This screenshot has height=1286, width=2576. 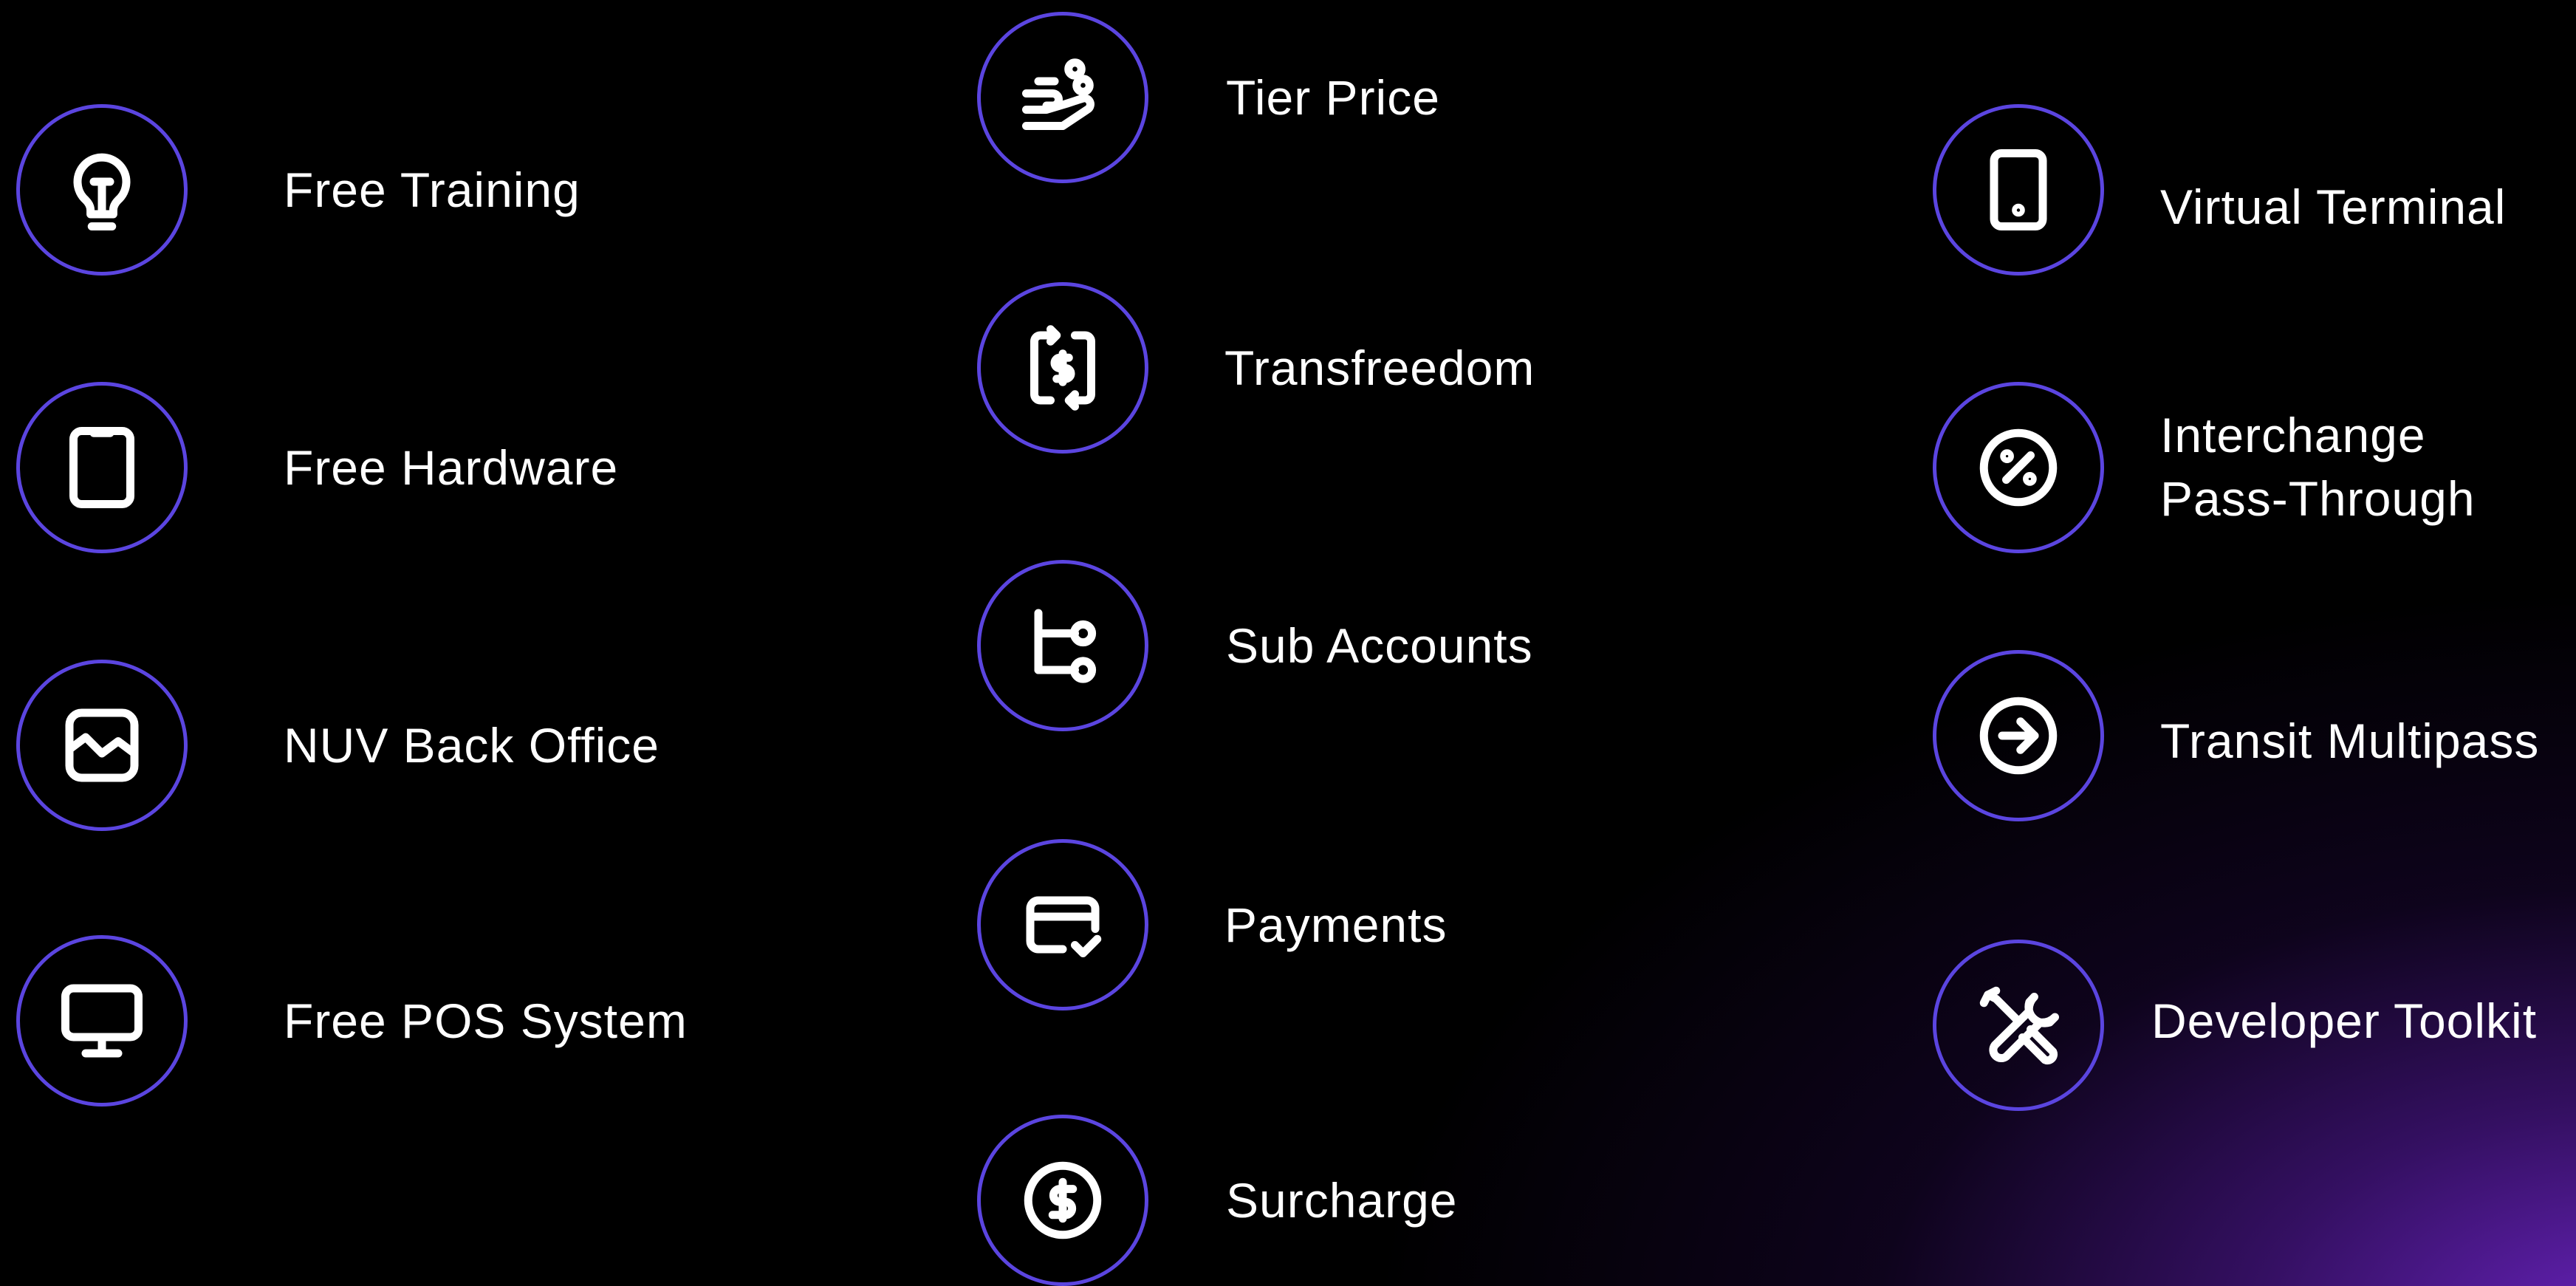 I want to click on monitor-icon, so click(x=102, y=1021).